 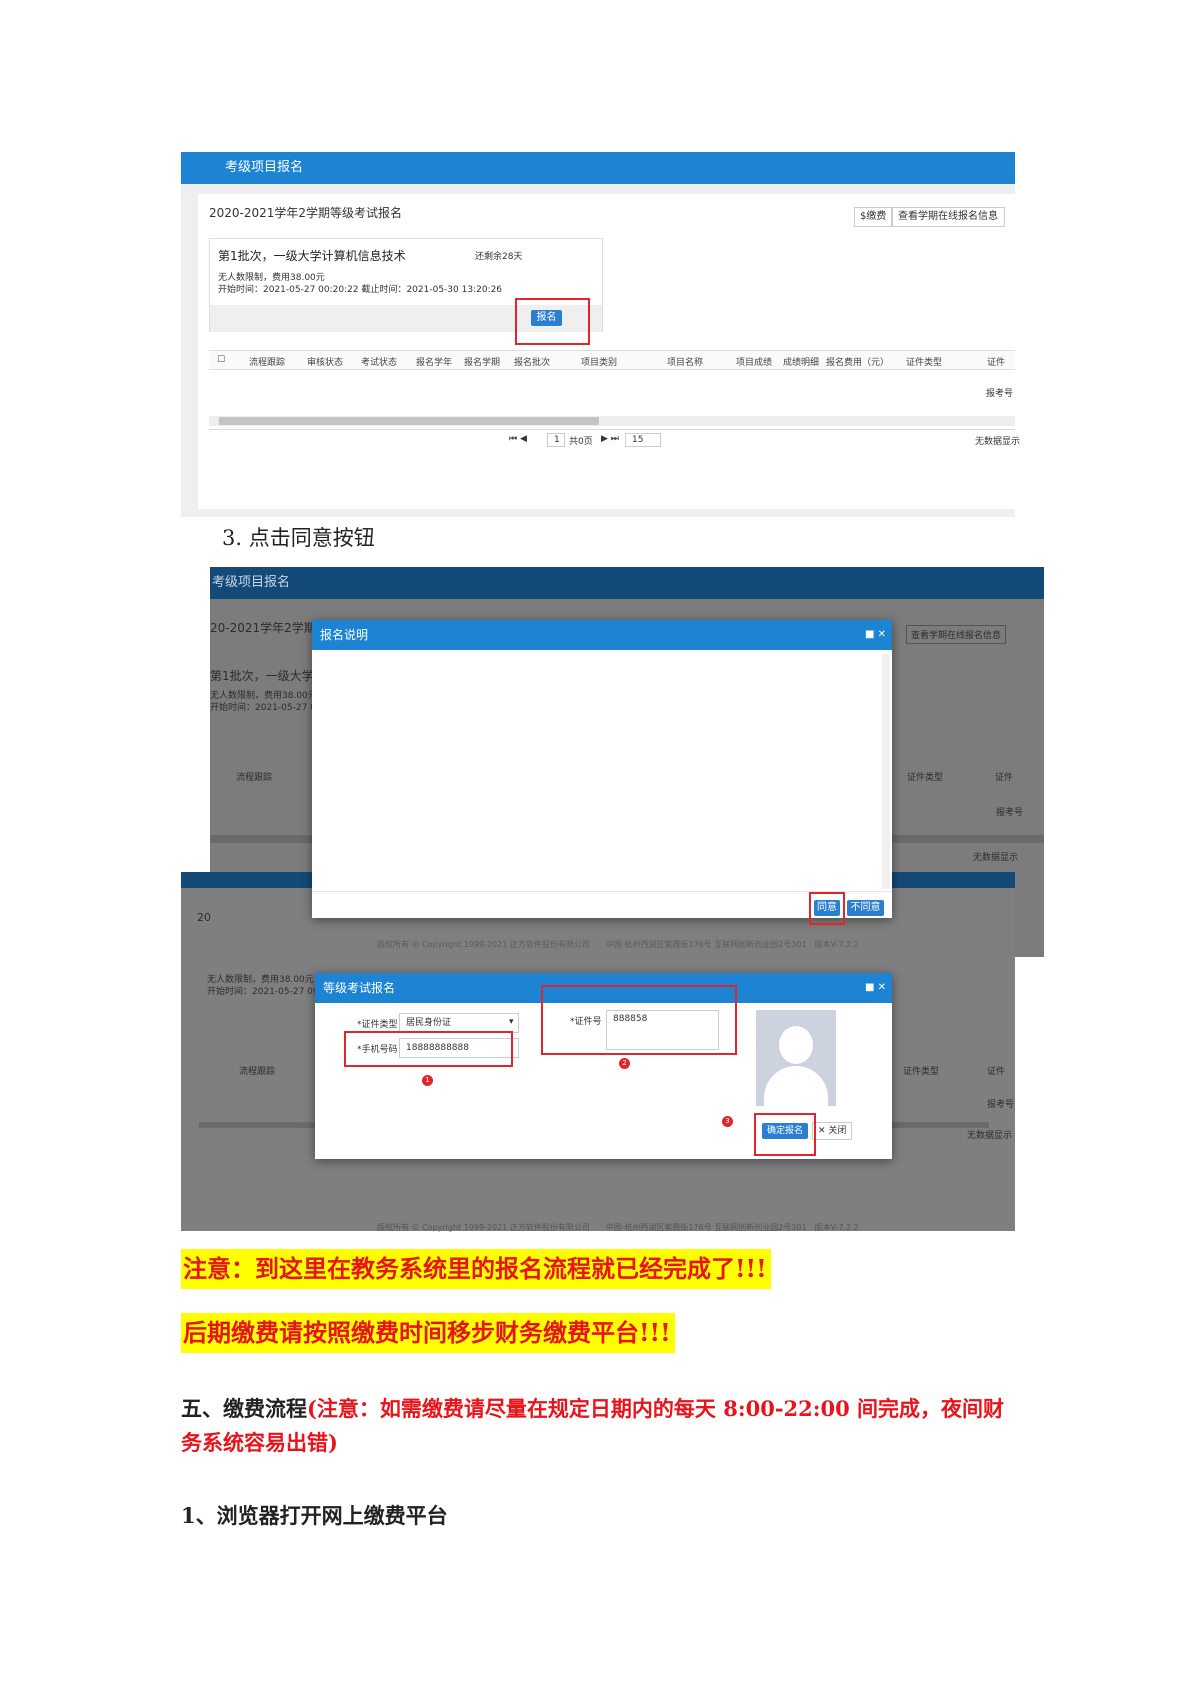 I want to click on col-header: 审核状态, so click(x=325, y=363).